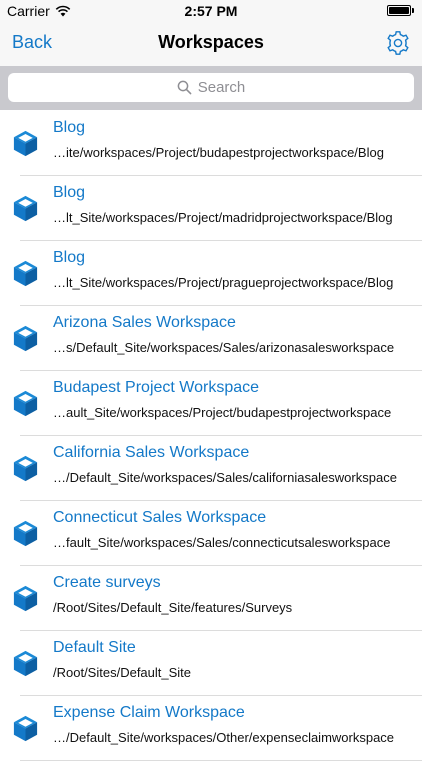 This screenshot has height=761, width=422. What do you see at coordinates (156, 387) in the screenshot?
I see `workspace-title: Budapest Project Workspace` at bounding box center [156, 387].